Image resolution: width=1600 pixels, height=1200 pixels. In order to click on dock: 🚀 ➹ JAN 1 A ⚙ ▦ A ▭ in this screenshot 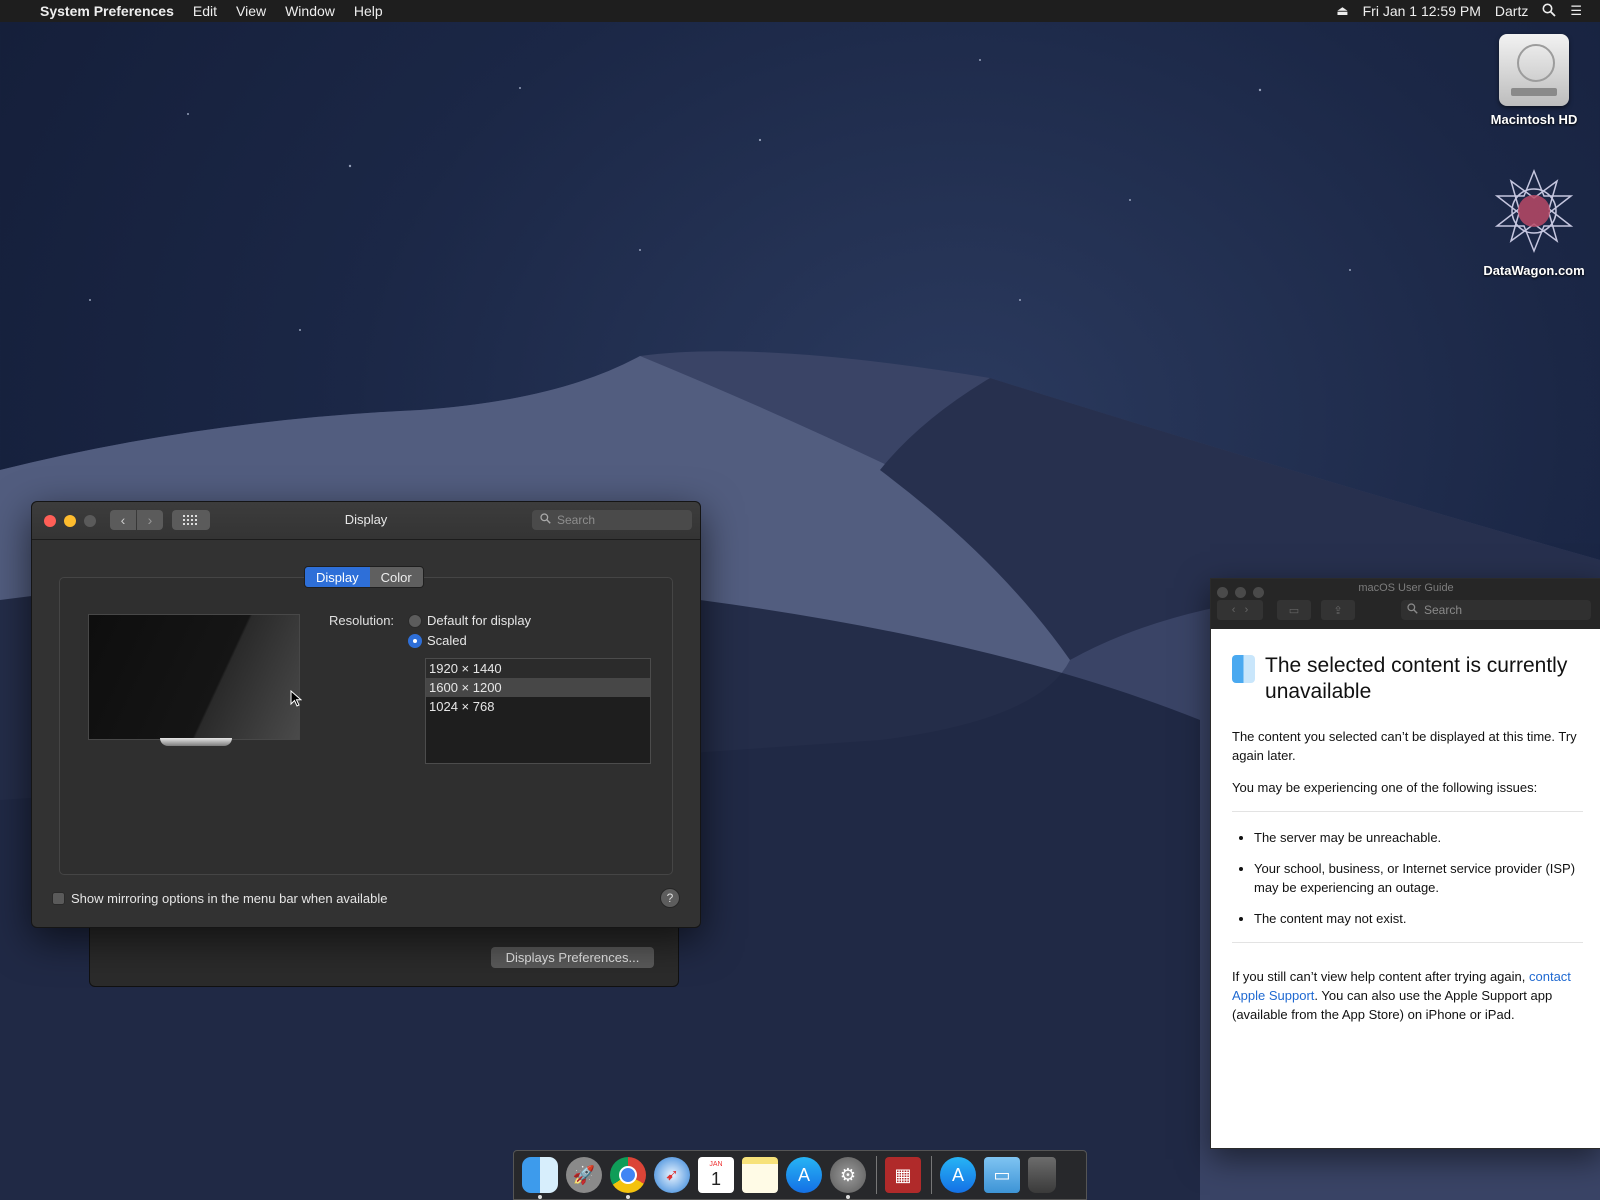, I will do `click(800, 1175)`.